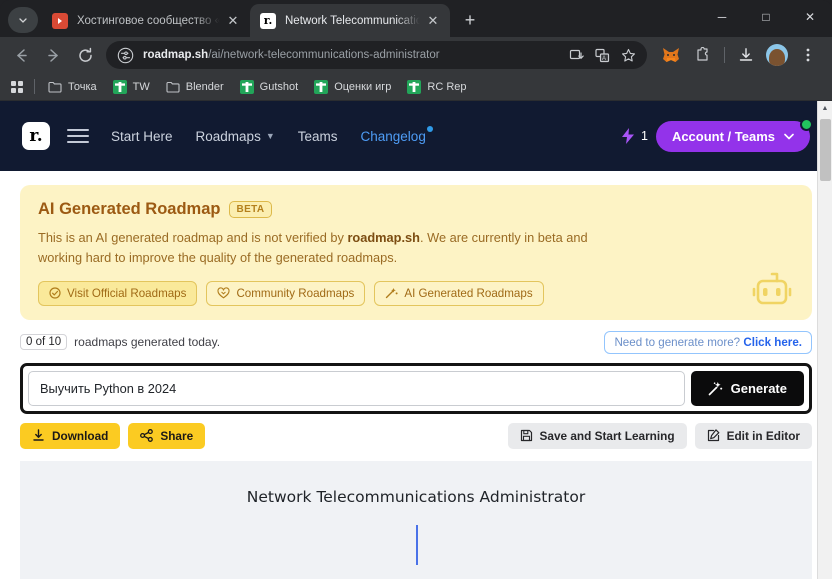 The image size is (832, 579). I want to click on chrome-menu-icon, so click(808, 55).